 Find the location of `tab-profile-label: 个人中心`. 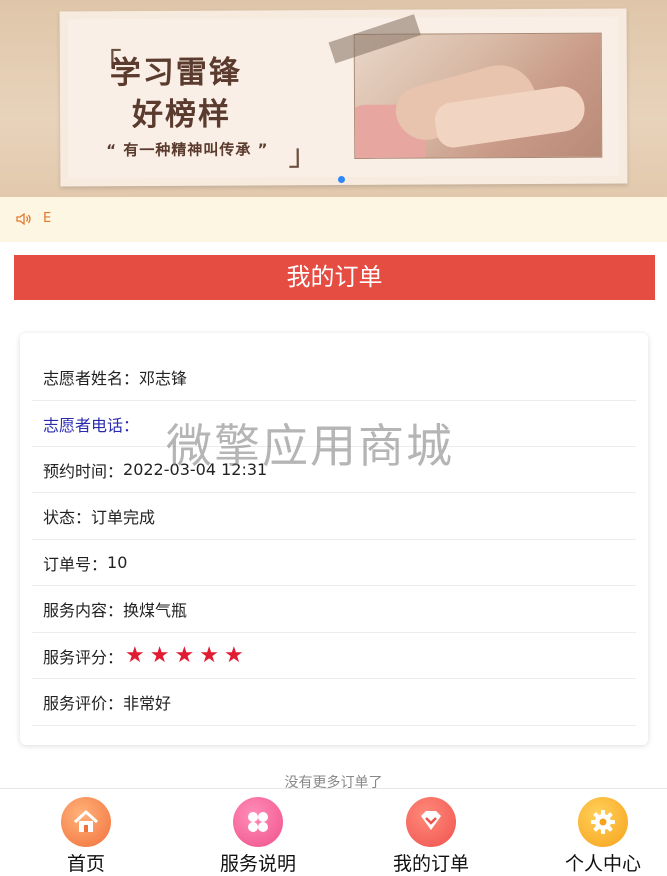

tab-profile-label: 个人中心 is located at coordinates (597, 862).